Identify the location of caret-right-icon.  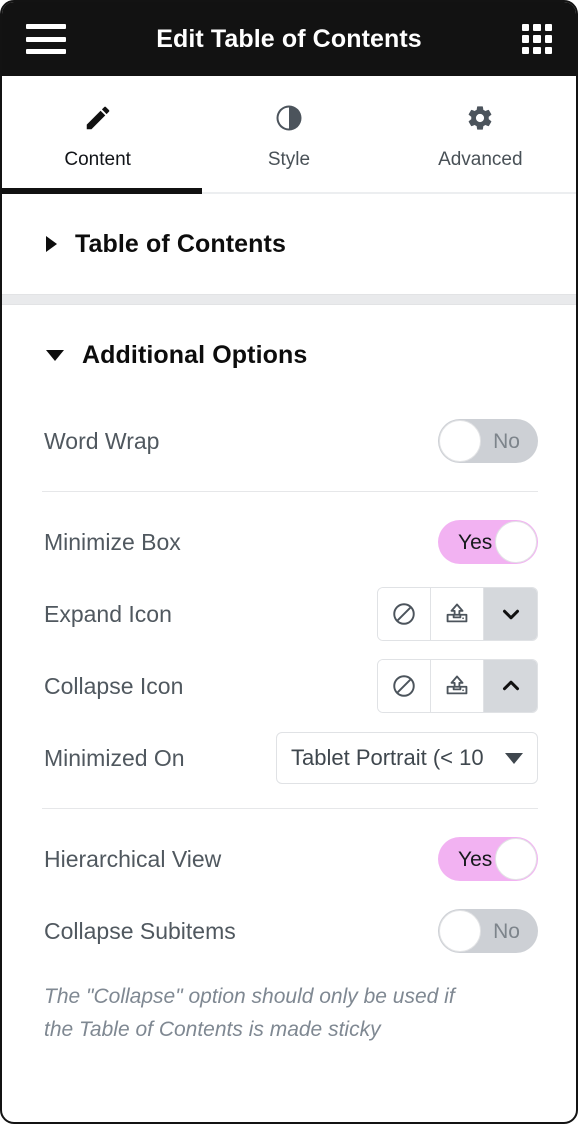
(51, 244).